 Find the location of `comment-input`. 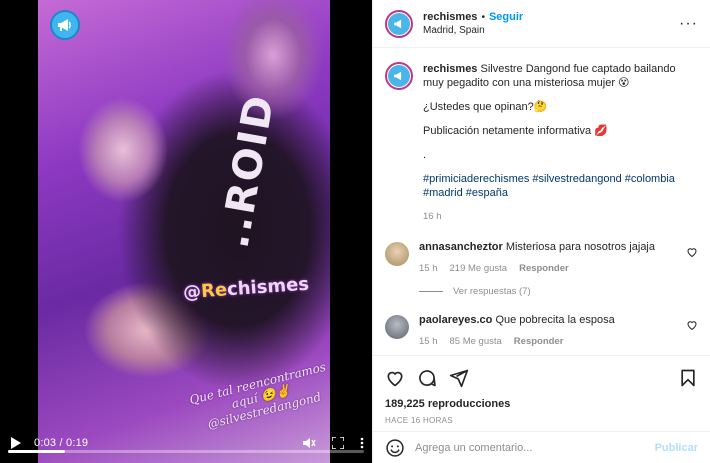

comment-input is located at coordinates (535, 447).